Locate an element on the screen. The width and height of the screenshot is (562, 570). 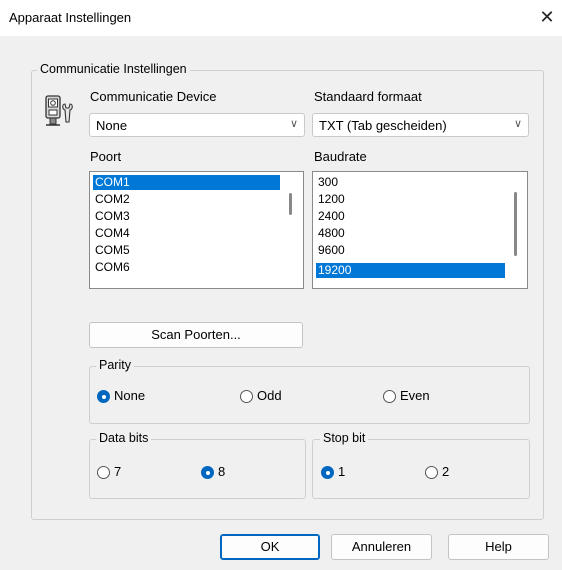
communication-settings-legend: Communicatie Instellingen is located at coordinates (113, 69).